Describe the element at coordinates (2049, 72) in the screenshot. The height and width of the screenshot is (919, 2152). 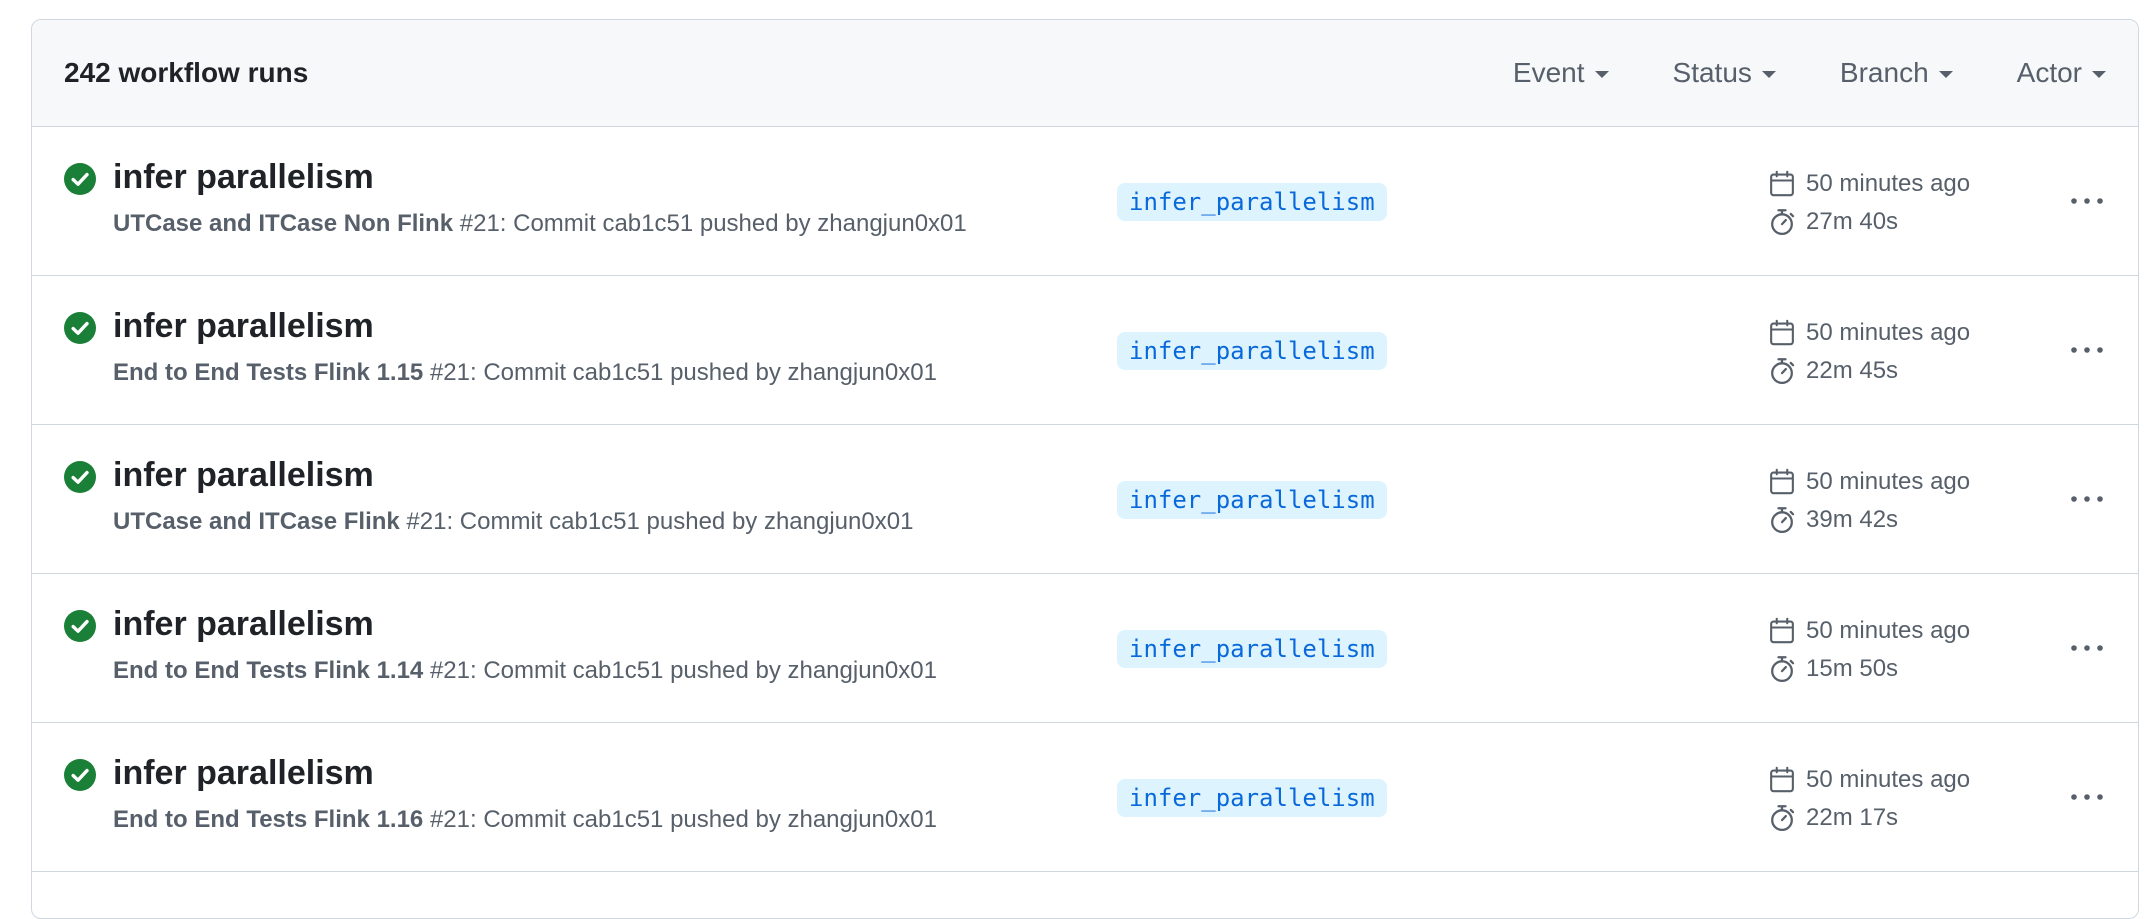
I see `filter-label: Actor` at that location.